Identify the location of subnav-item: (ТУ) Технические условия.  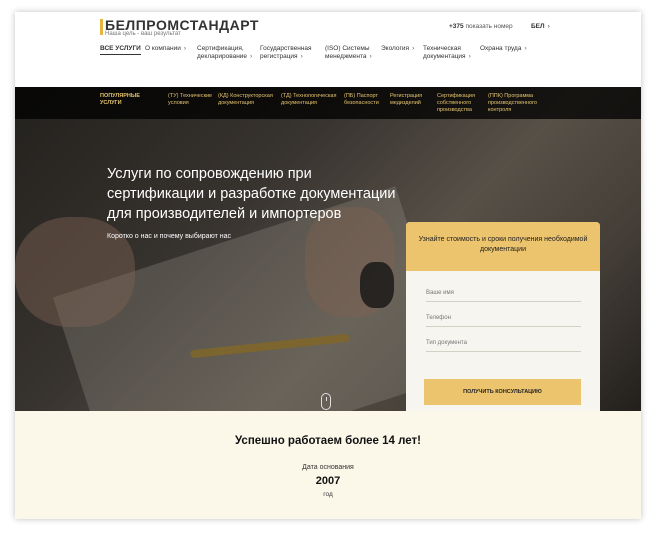
(192, 100).